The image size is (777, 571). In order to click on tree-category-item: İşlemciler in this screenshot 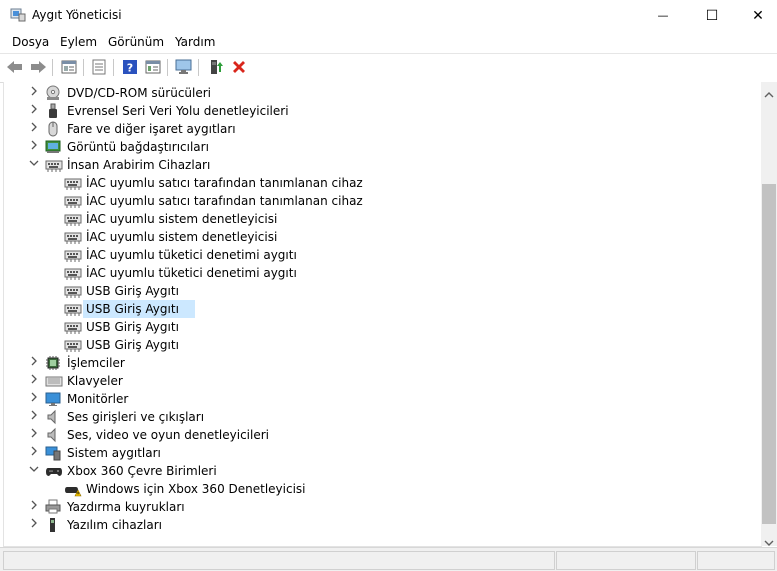, I will do `click(304, 363)`.